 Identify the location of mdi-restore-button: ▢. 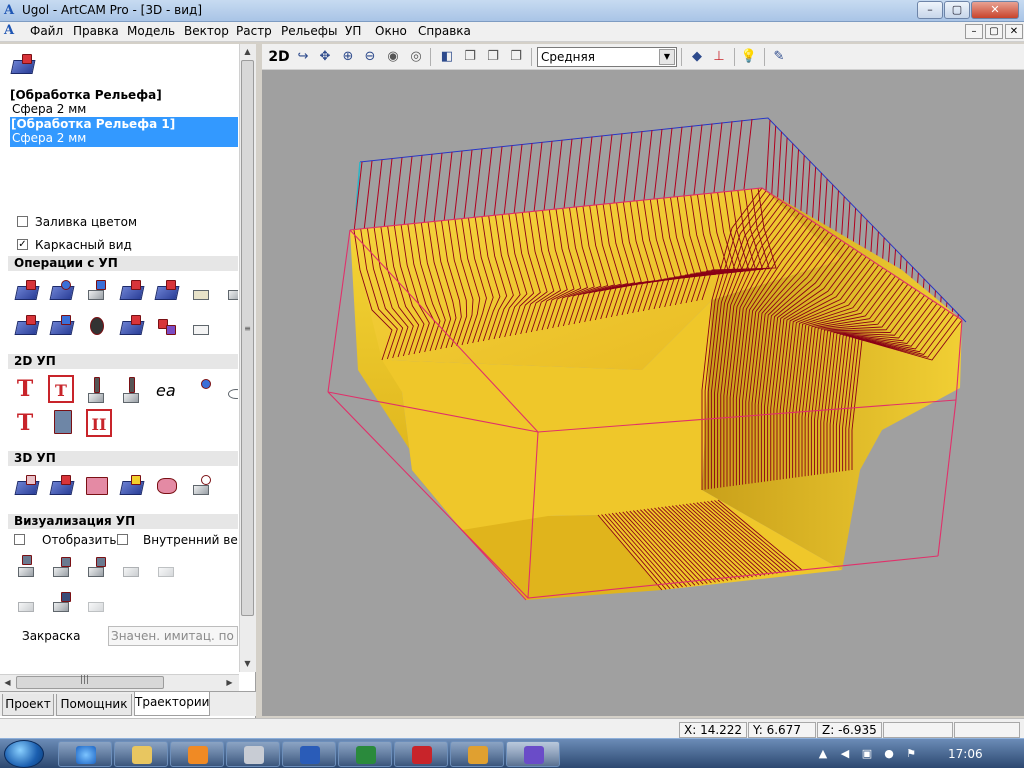
(994, 31).